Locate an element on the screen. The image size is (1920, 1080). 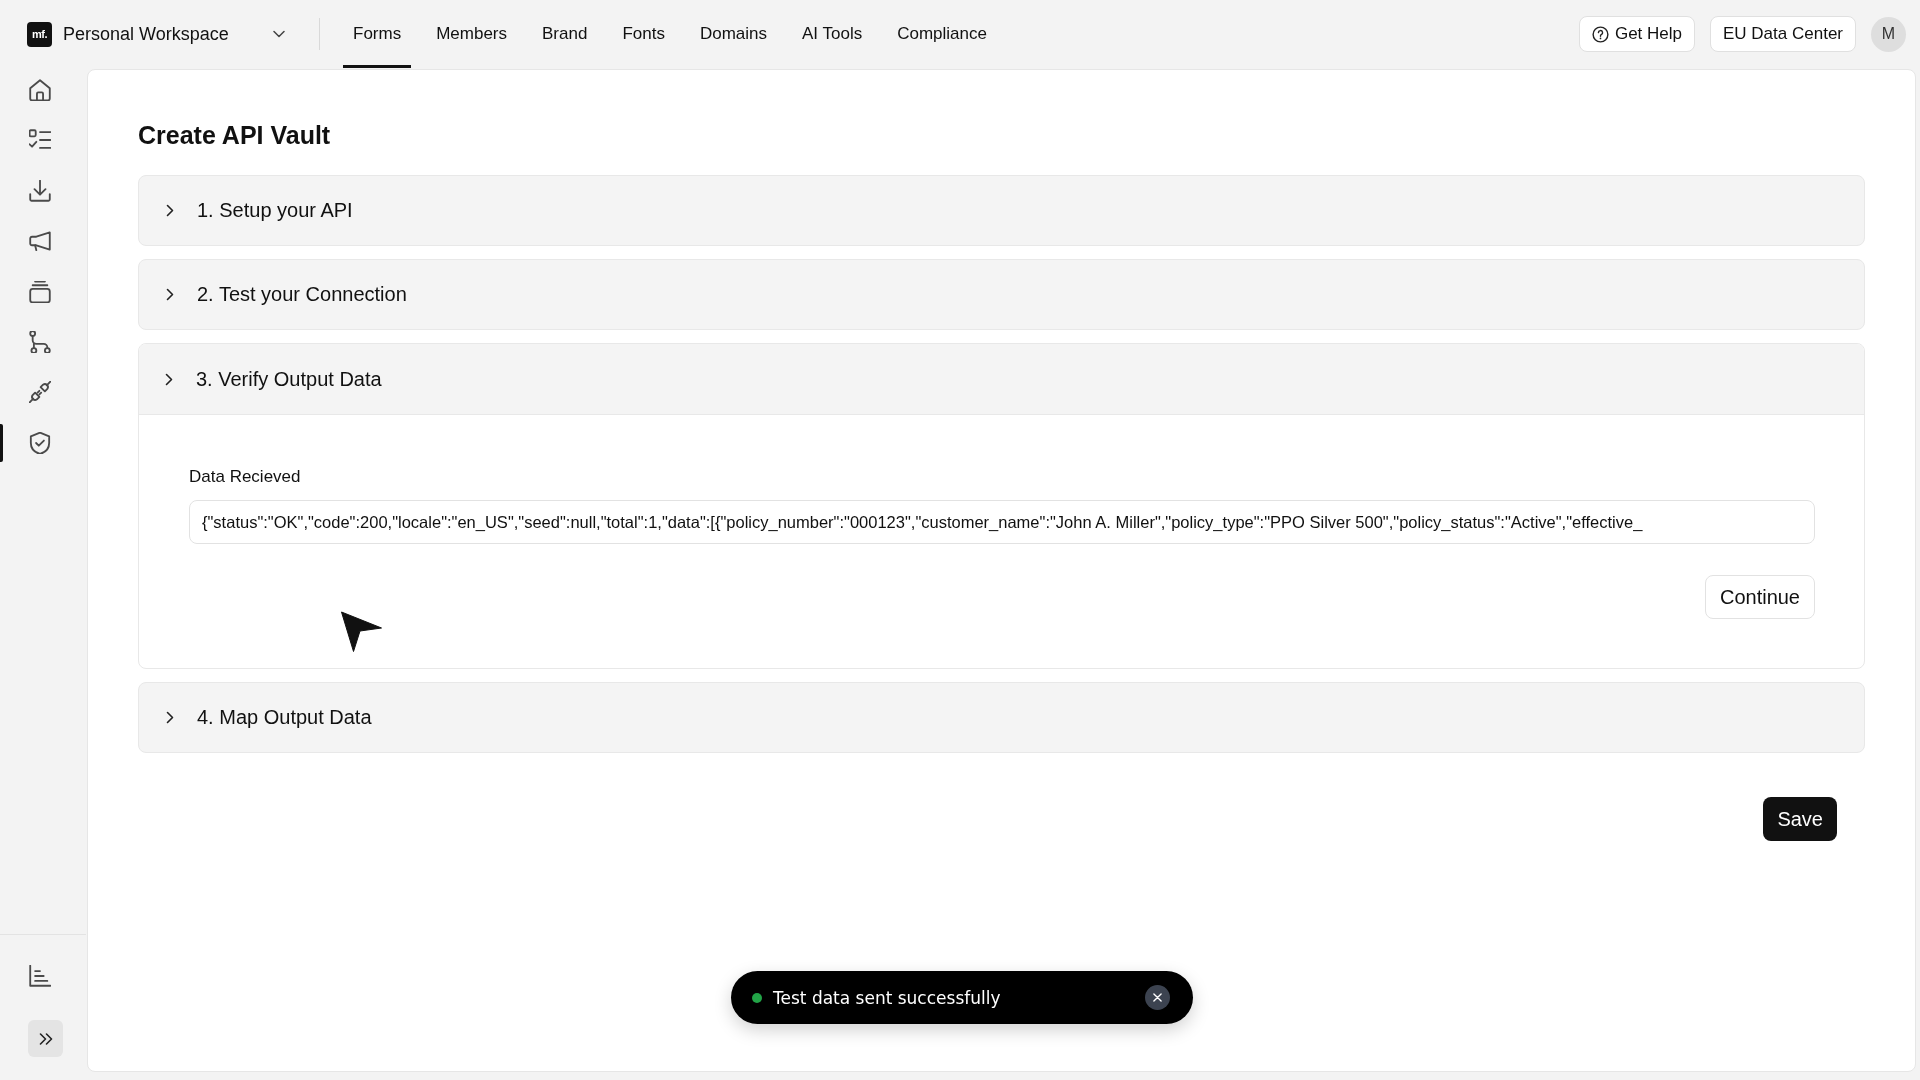
close-icon is located at coordinates (1157, 997).